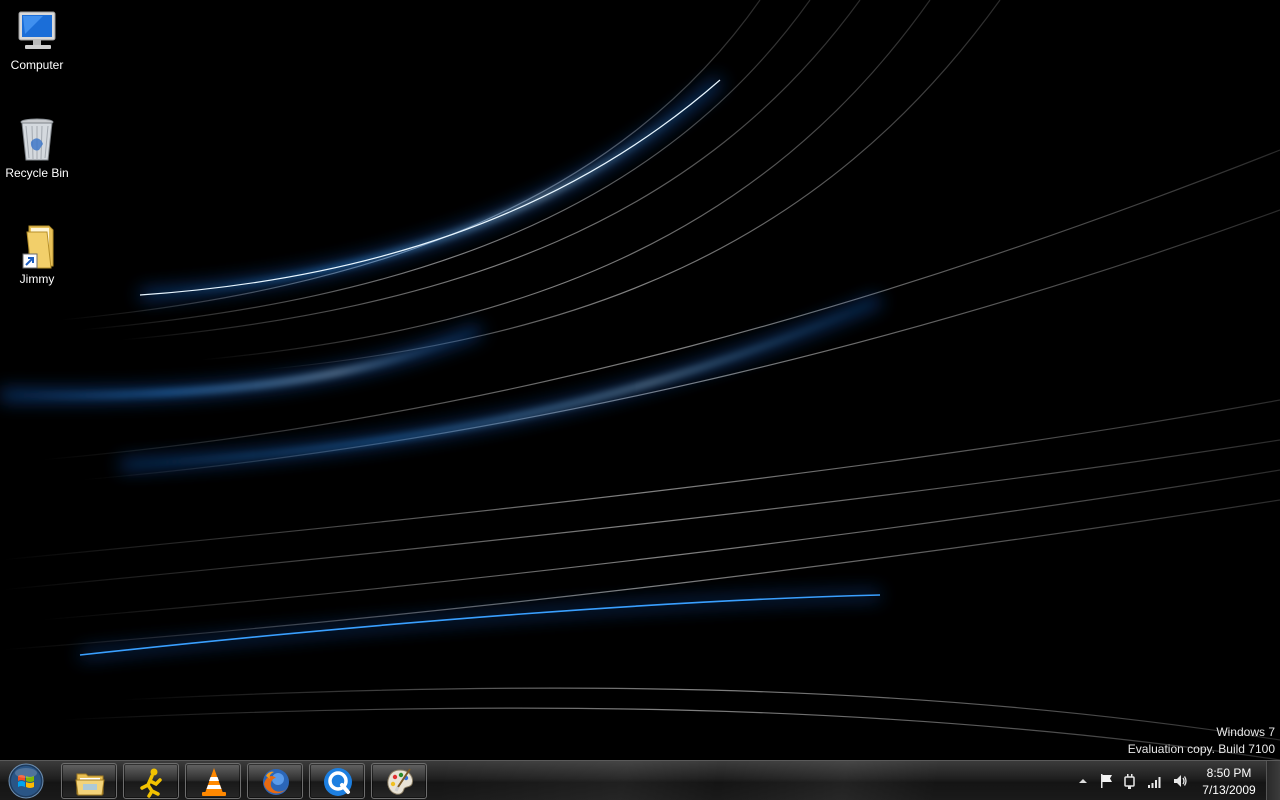  I want to click on desktop-icon-label: Recycle Bin, so click(37, 173).